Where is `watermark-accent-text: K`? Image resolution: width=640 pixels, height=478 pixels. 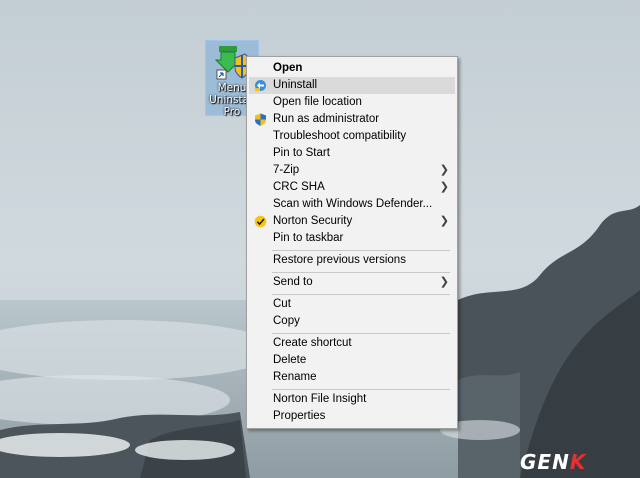 watermark-accent-text: K is located at coordinates (578, 462).